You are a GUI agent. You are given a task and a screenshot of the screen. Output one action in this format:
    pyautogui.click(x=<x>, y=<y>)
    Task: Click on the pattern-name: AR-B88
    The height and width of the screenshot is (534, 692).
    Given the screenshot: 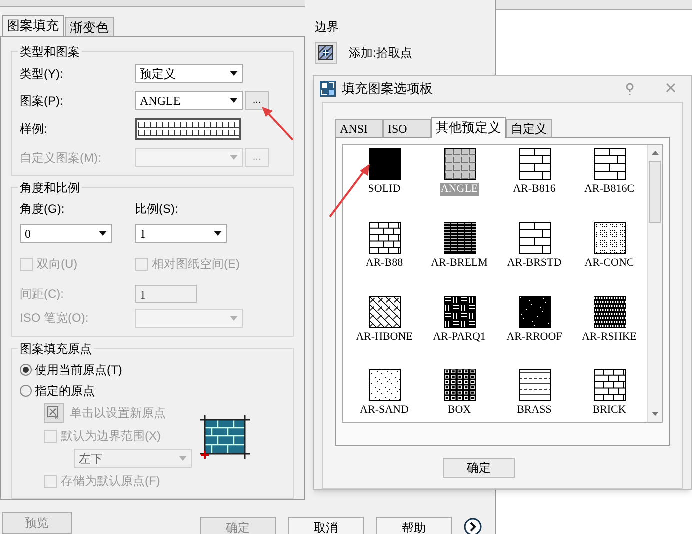 What is the action you would take?
    pyautogui.click(x=384, y=263)
    